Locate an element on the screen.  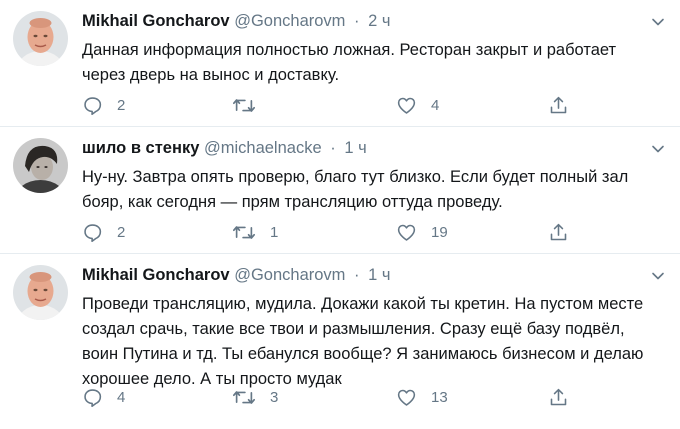
tweet-actions: 2 4 is located at coordinates (342, 105).